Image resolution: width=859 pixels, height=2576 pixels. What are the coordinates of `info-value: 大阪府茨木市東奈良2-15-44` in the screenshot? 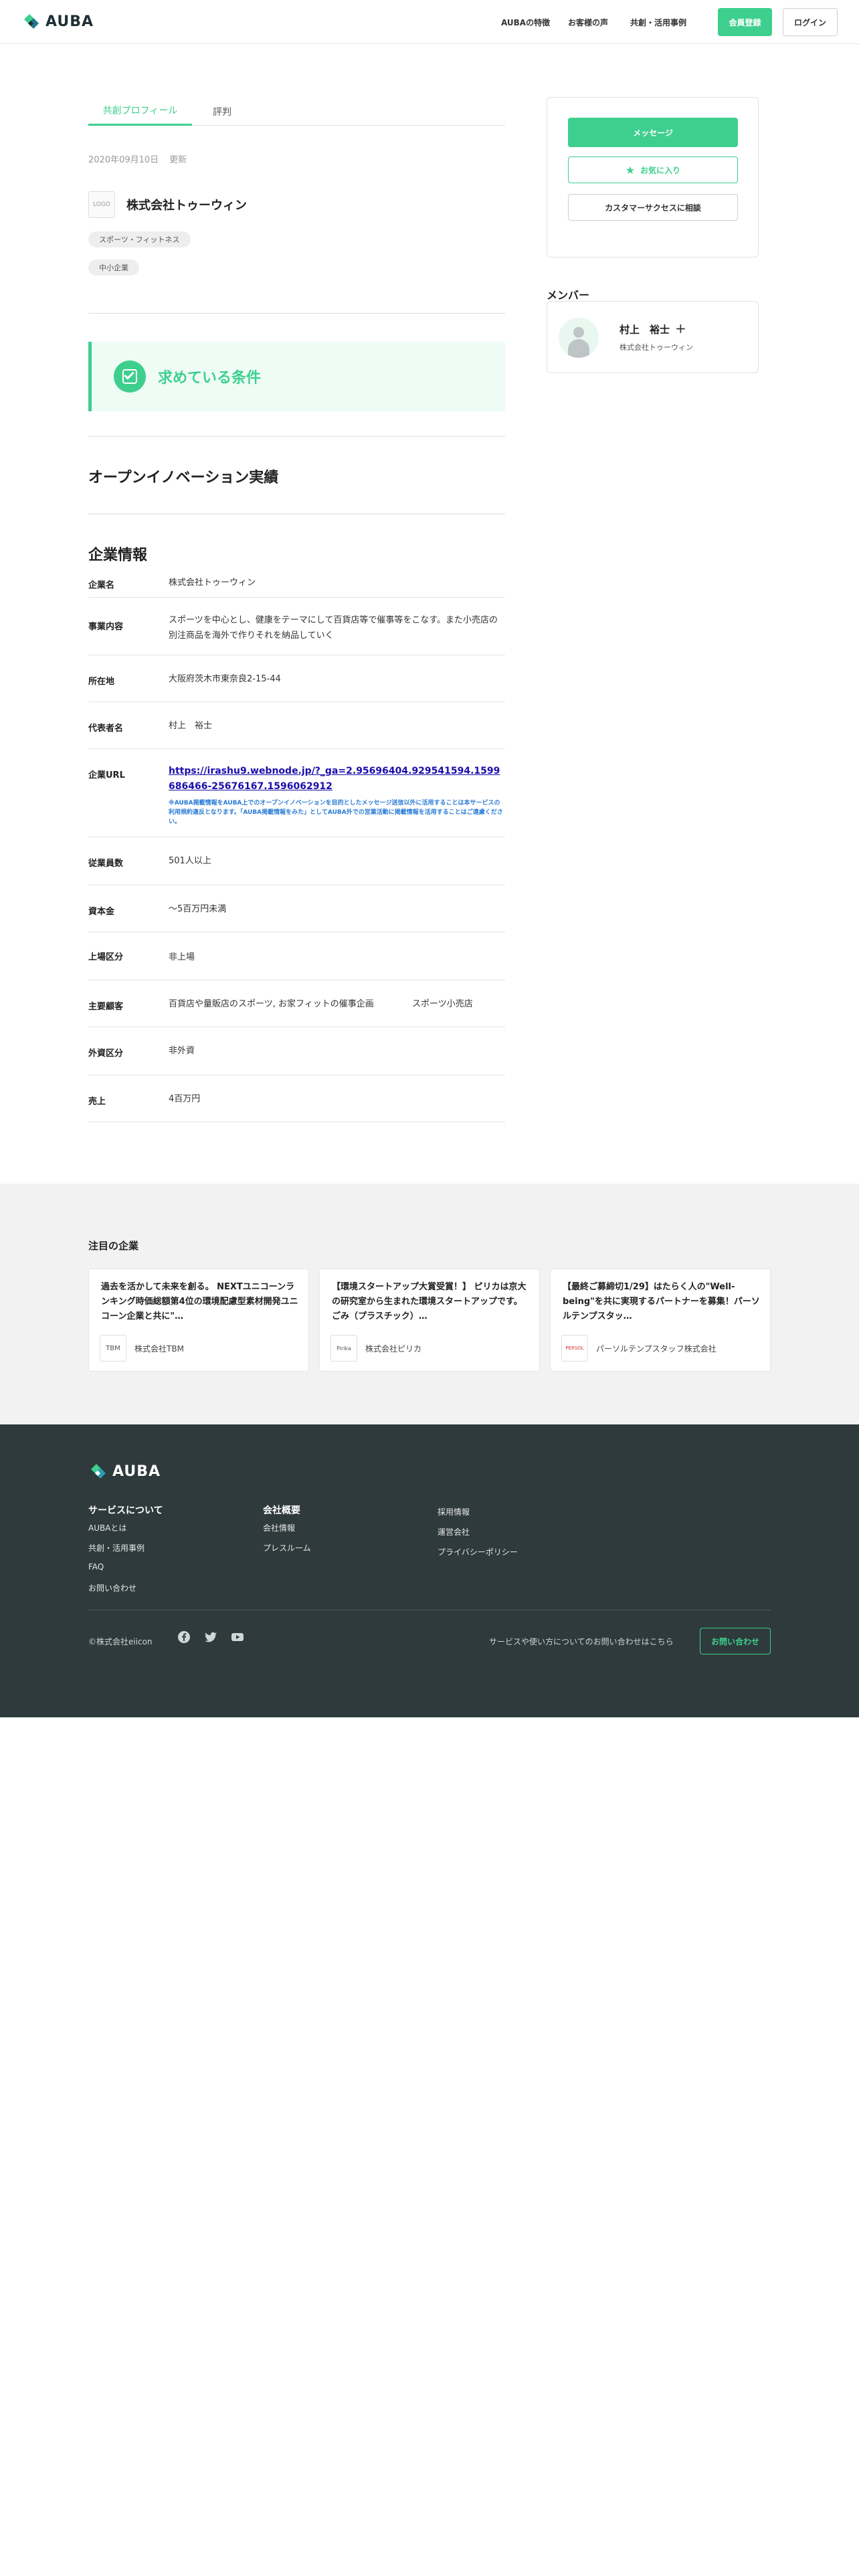 It's located at (225, 679).